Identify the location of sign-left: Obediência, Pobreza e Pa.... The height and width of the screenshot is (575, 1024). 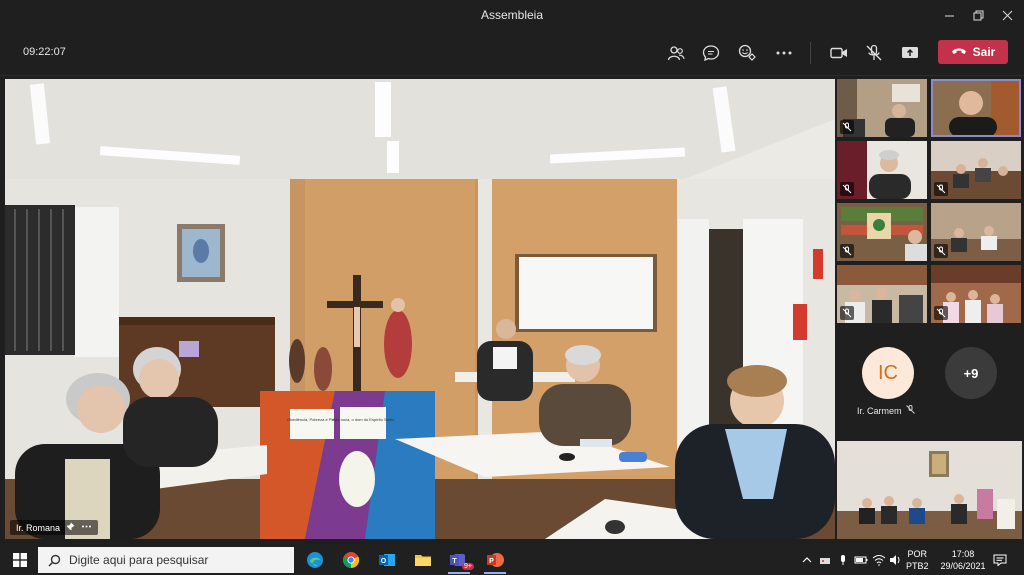
(312, 419).